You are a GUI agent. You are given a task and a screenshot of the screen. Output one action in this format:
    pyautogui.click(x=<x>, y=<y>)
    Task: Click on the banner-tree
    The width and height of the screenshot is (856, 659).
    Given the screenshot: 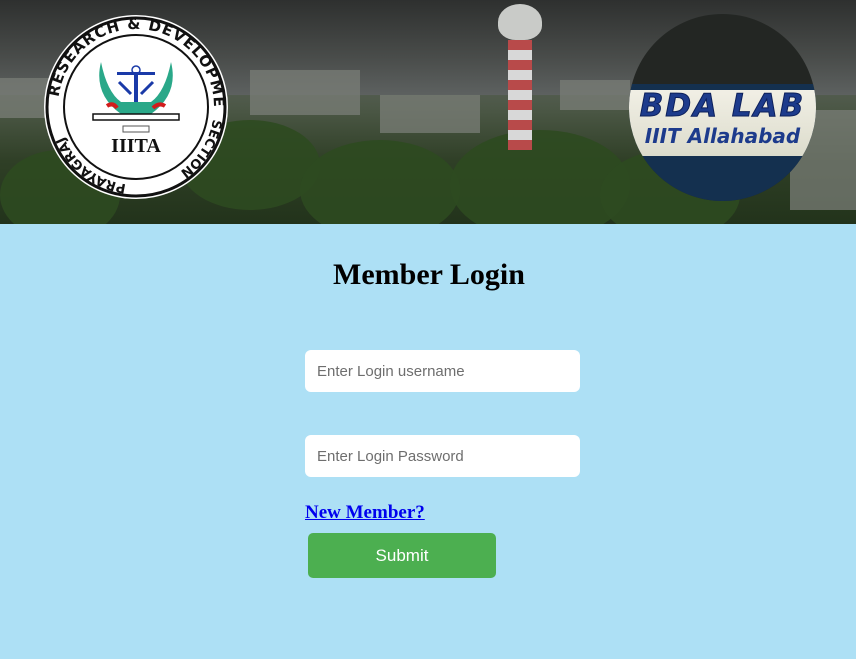 What is the action you would take?
    pyautogui.click(x=380, y=182)
    